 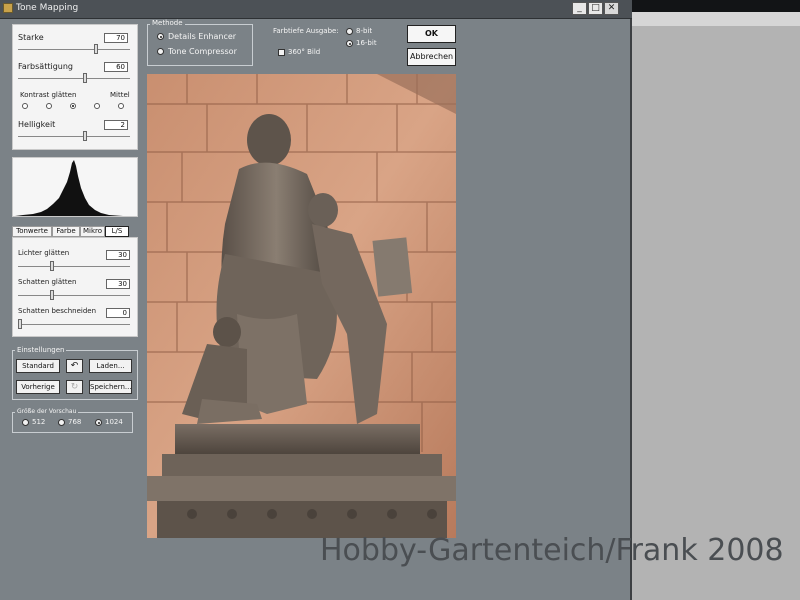 What do you see at coordinates (116, 38) in the screenshot?
I see `starke-value-field: 70` at bounding box center [116, 38].